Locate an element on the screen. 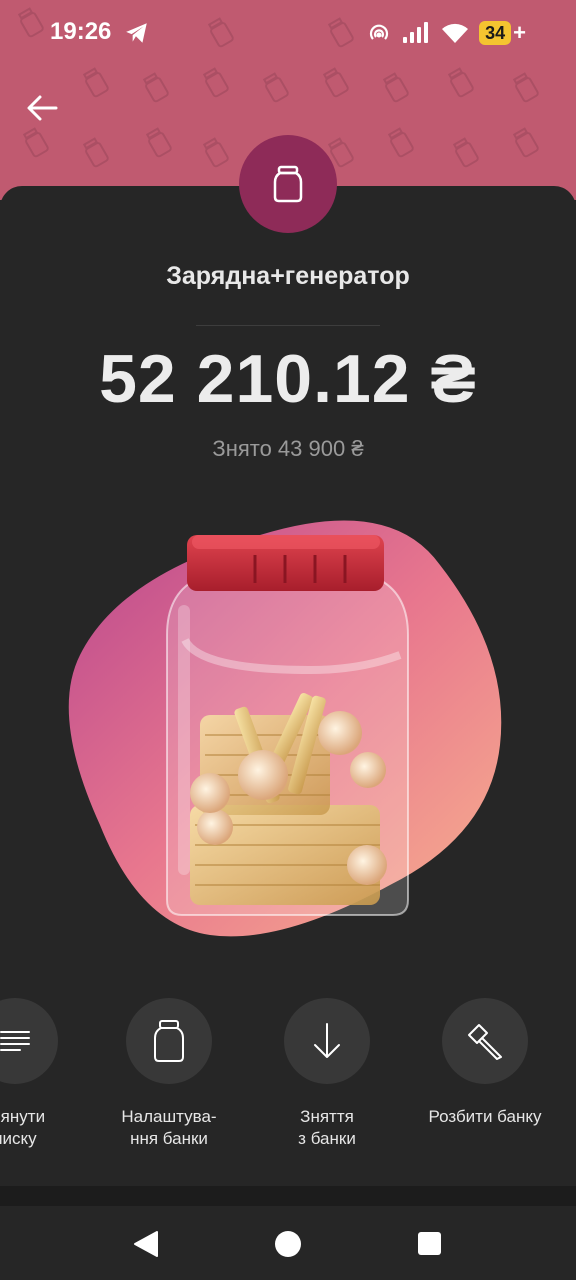 The image size is (576, 1280). jar-badge is located at coordinates (288, 184).